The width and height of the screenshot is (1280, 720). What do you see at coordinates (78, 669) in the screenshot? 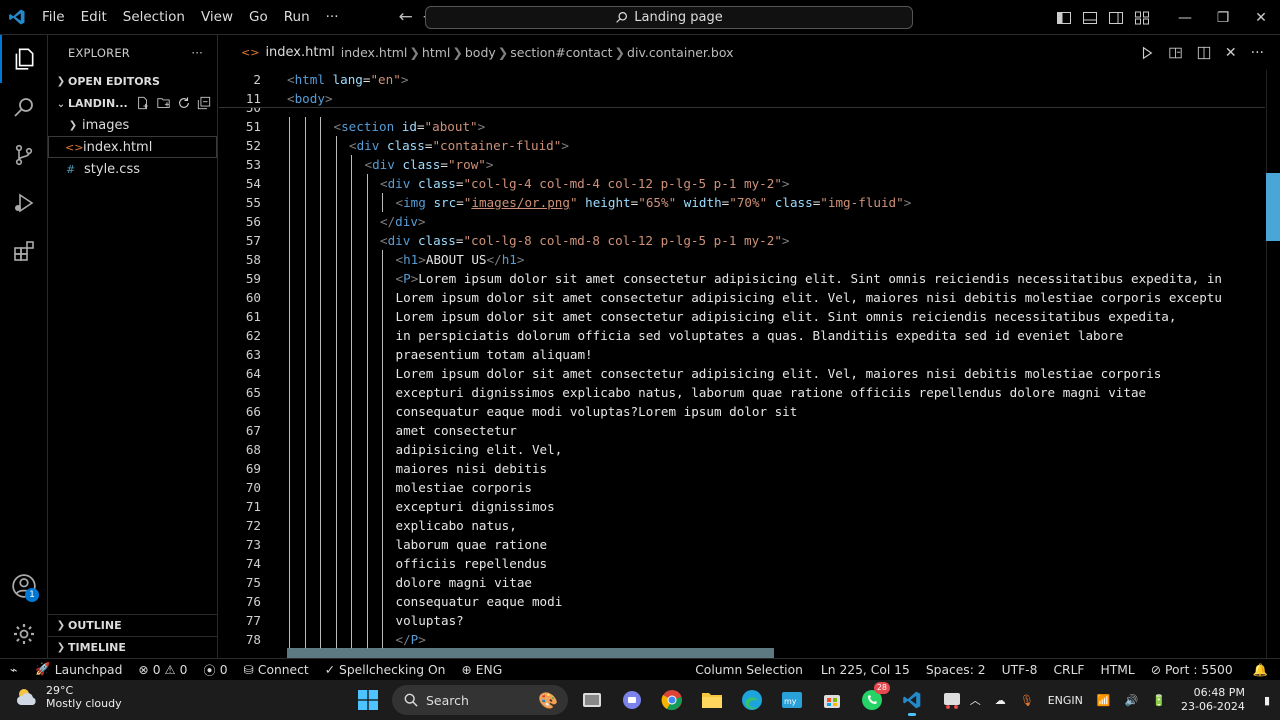
I see `launchpad-item: 🚀 Launchpad` at bounding box center [78, 669].